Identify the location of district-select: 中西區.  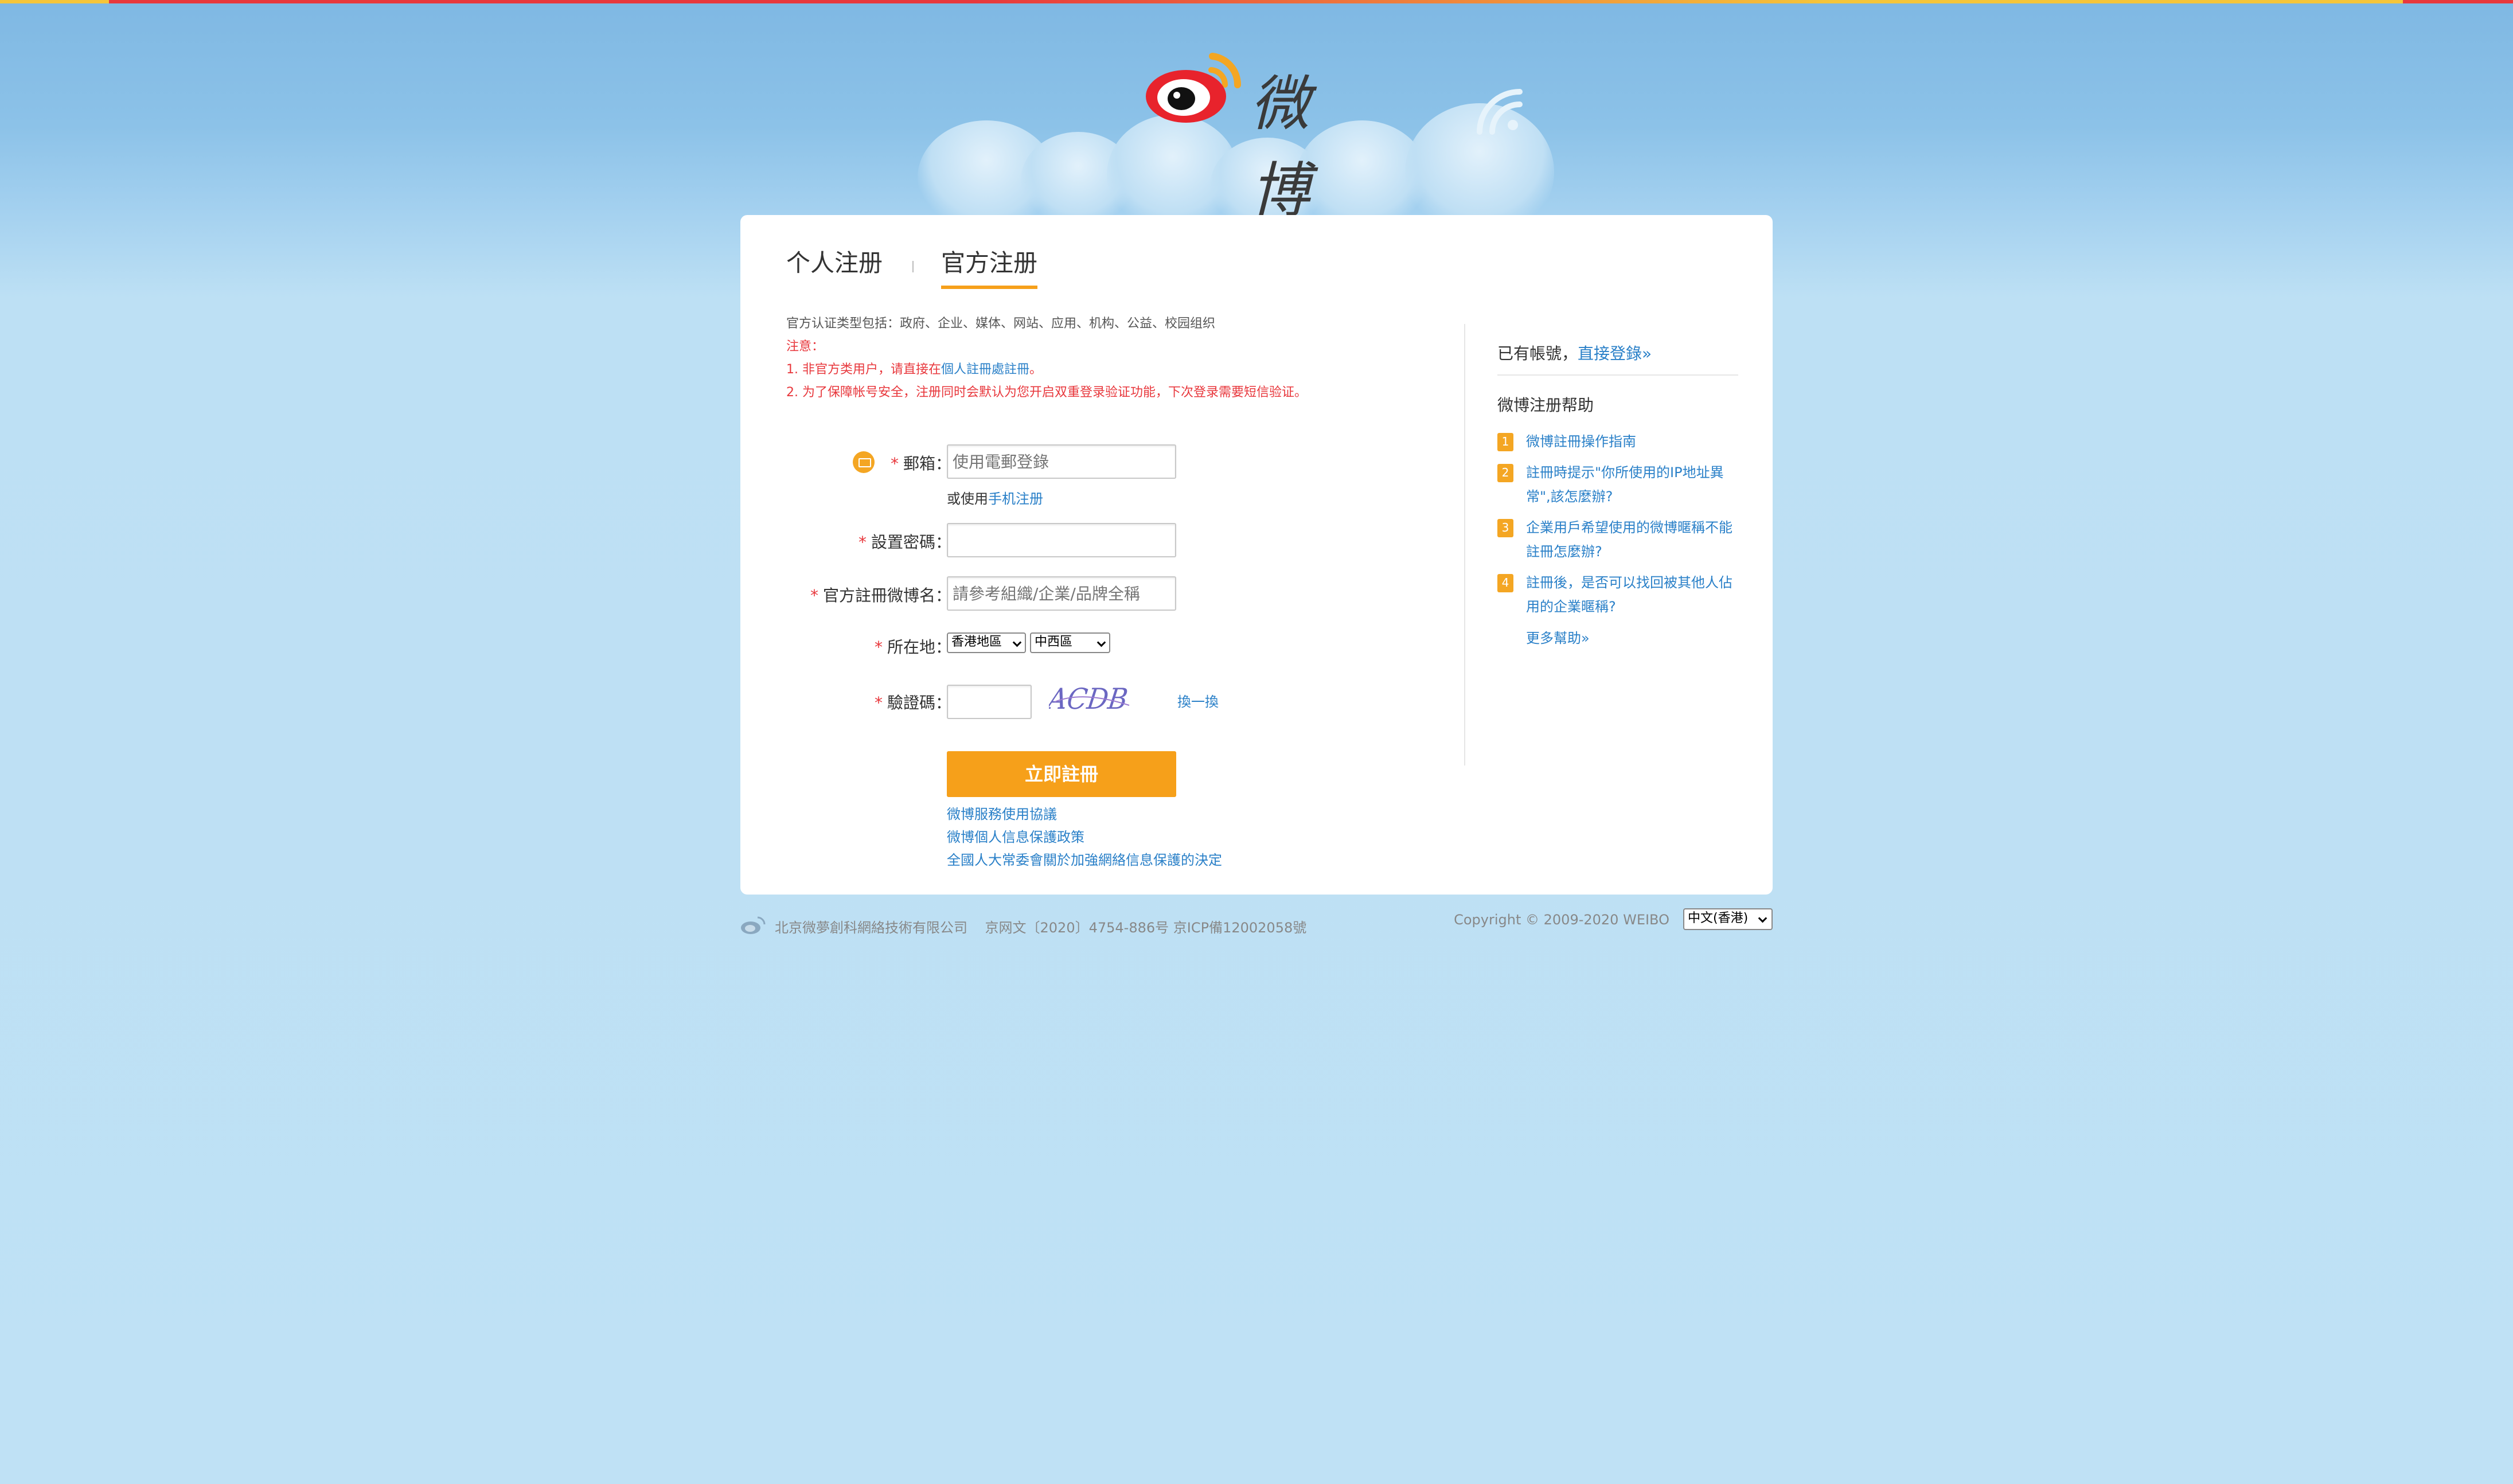
(1070, 643).